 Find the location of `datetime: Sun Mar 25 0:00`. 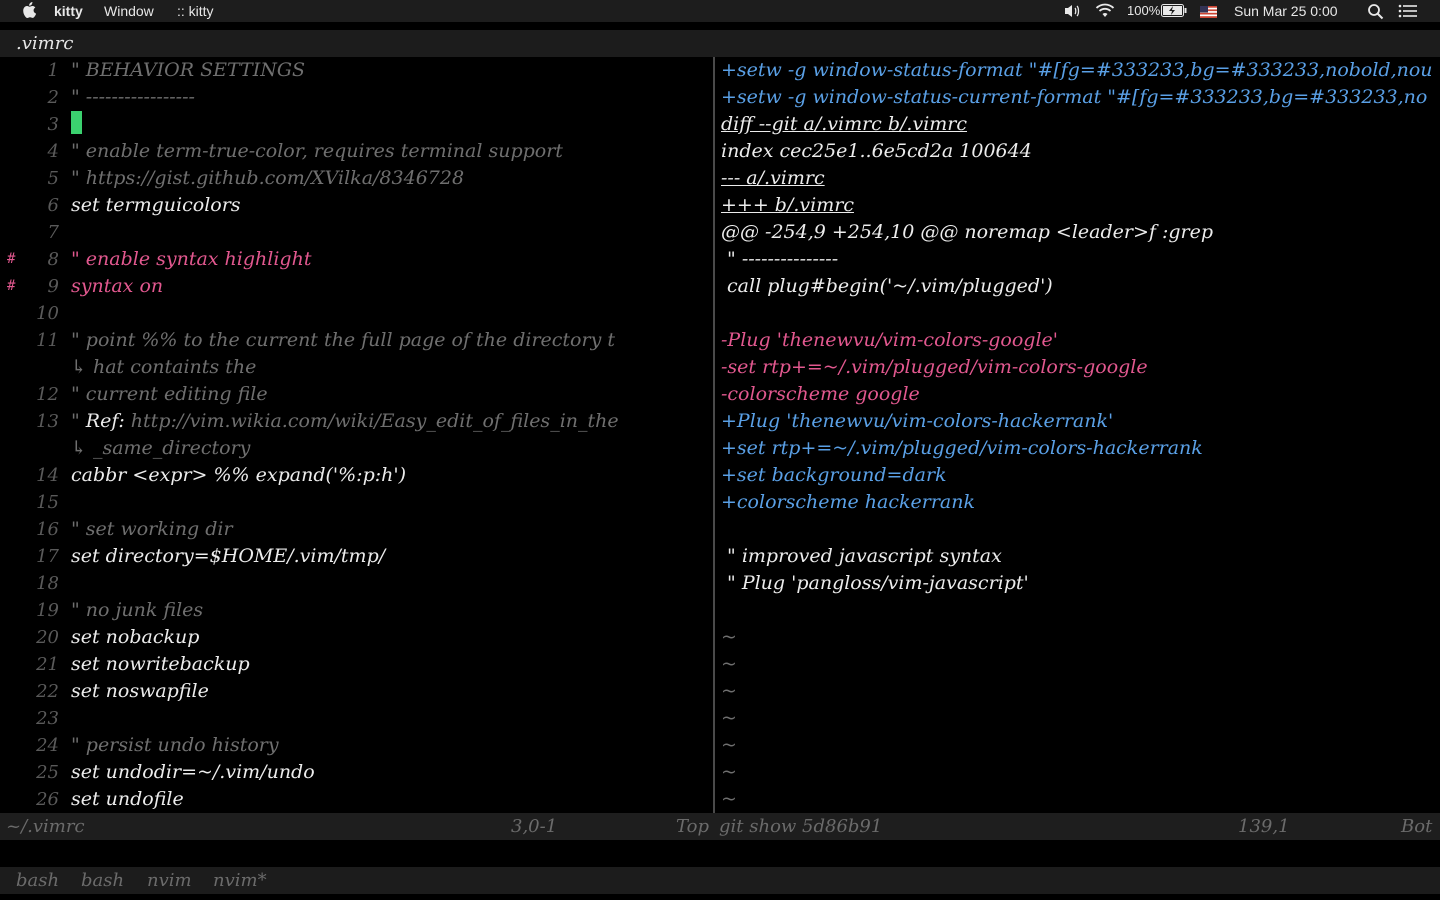

datetime: Sun Mar 25 0:00 is located at coordinates (1286, 11).